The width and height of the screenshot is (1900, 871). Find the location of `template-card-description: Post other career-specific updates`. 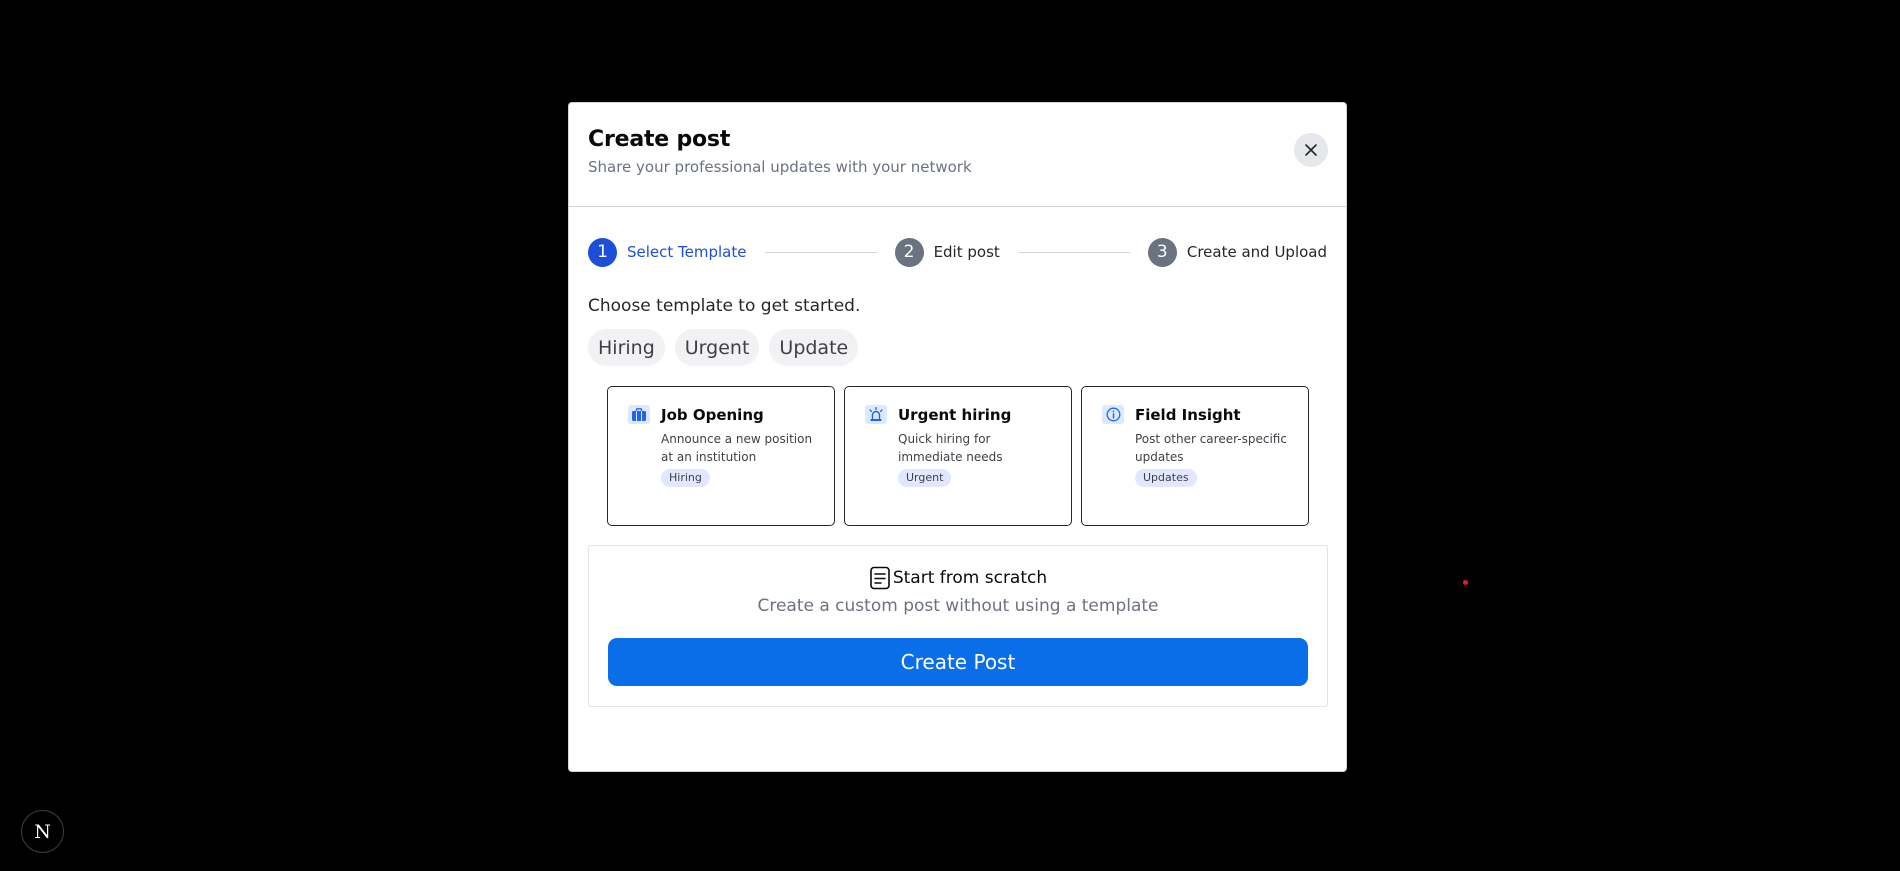

template-card-description: Post other career-specific updates is located at coordinates (1211, 448).